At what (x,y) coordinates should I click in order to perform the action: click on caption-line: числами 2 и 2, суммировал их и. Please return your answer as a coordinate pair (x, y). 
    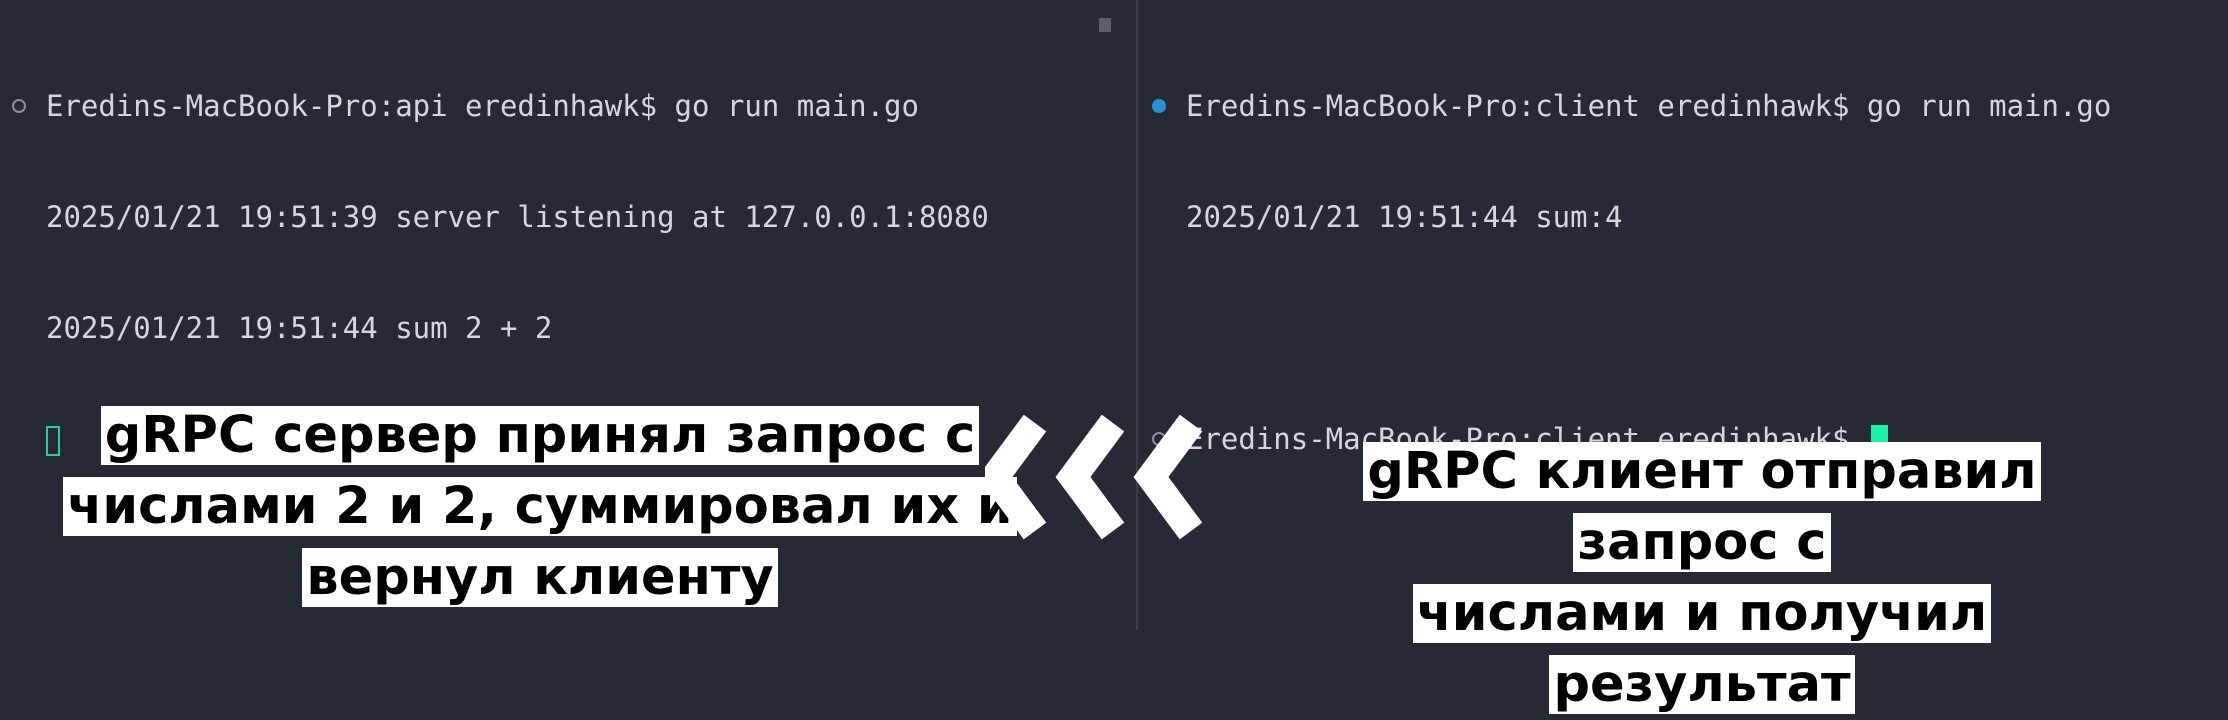
    Looking at the image, I should click on (540, 506).